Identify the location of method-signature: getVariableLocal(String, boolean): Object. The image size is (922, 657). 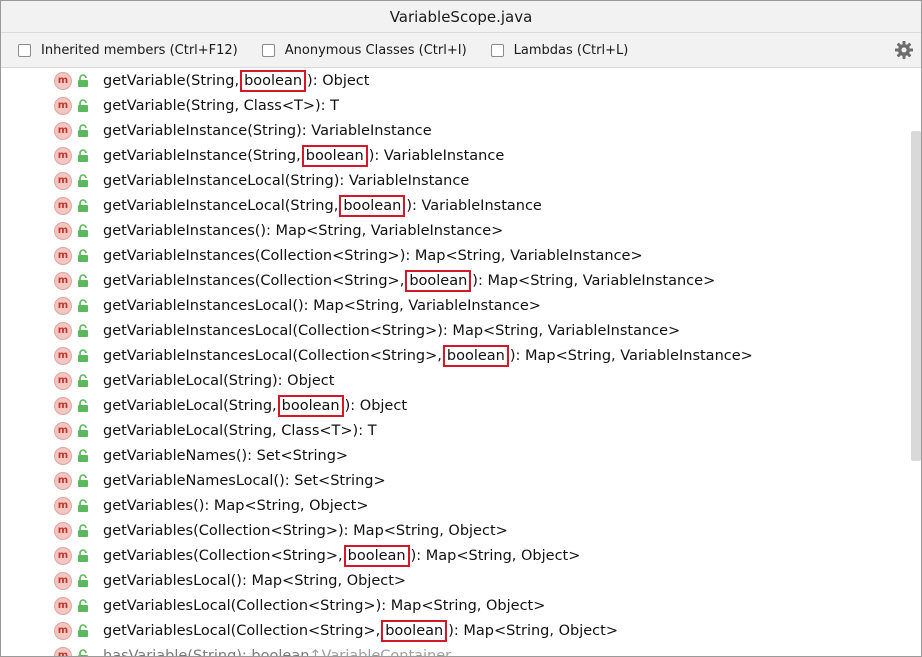
(255, 405).